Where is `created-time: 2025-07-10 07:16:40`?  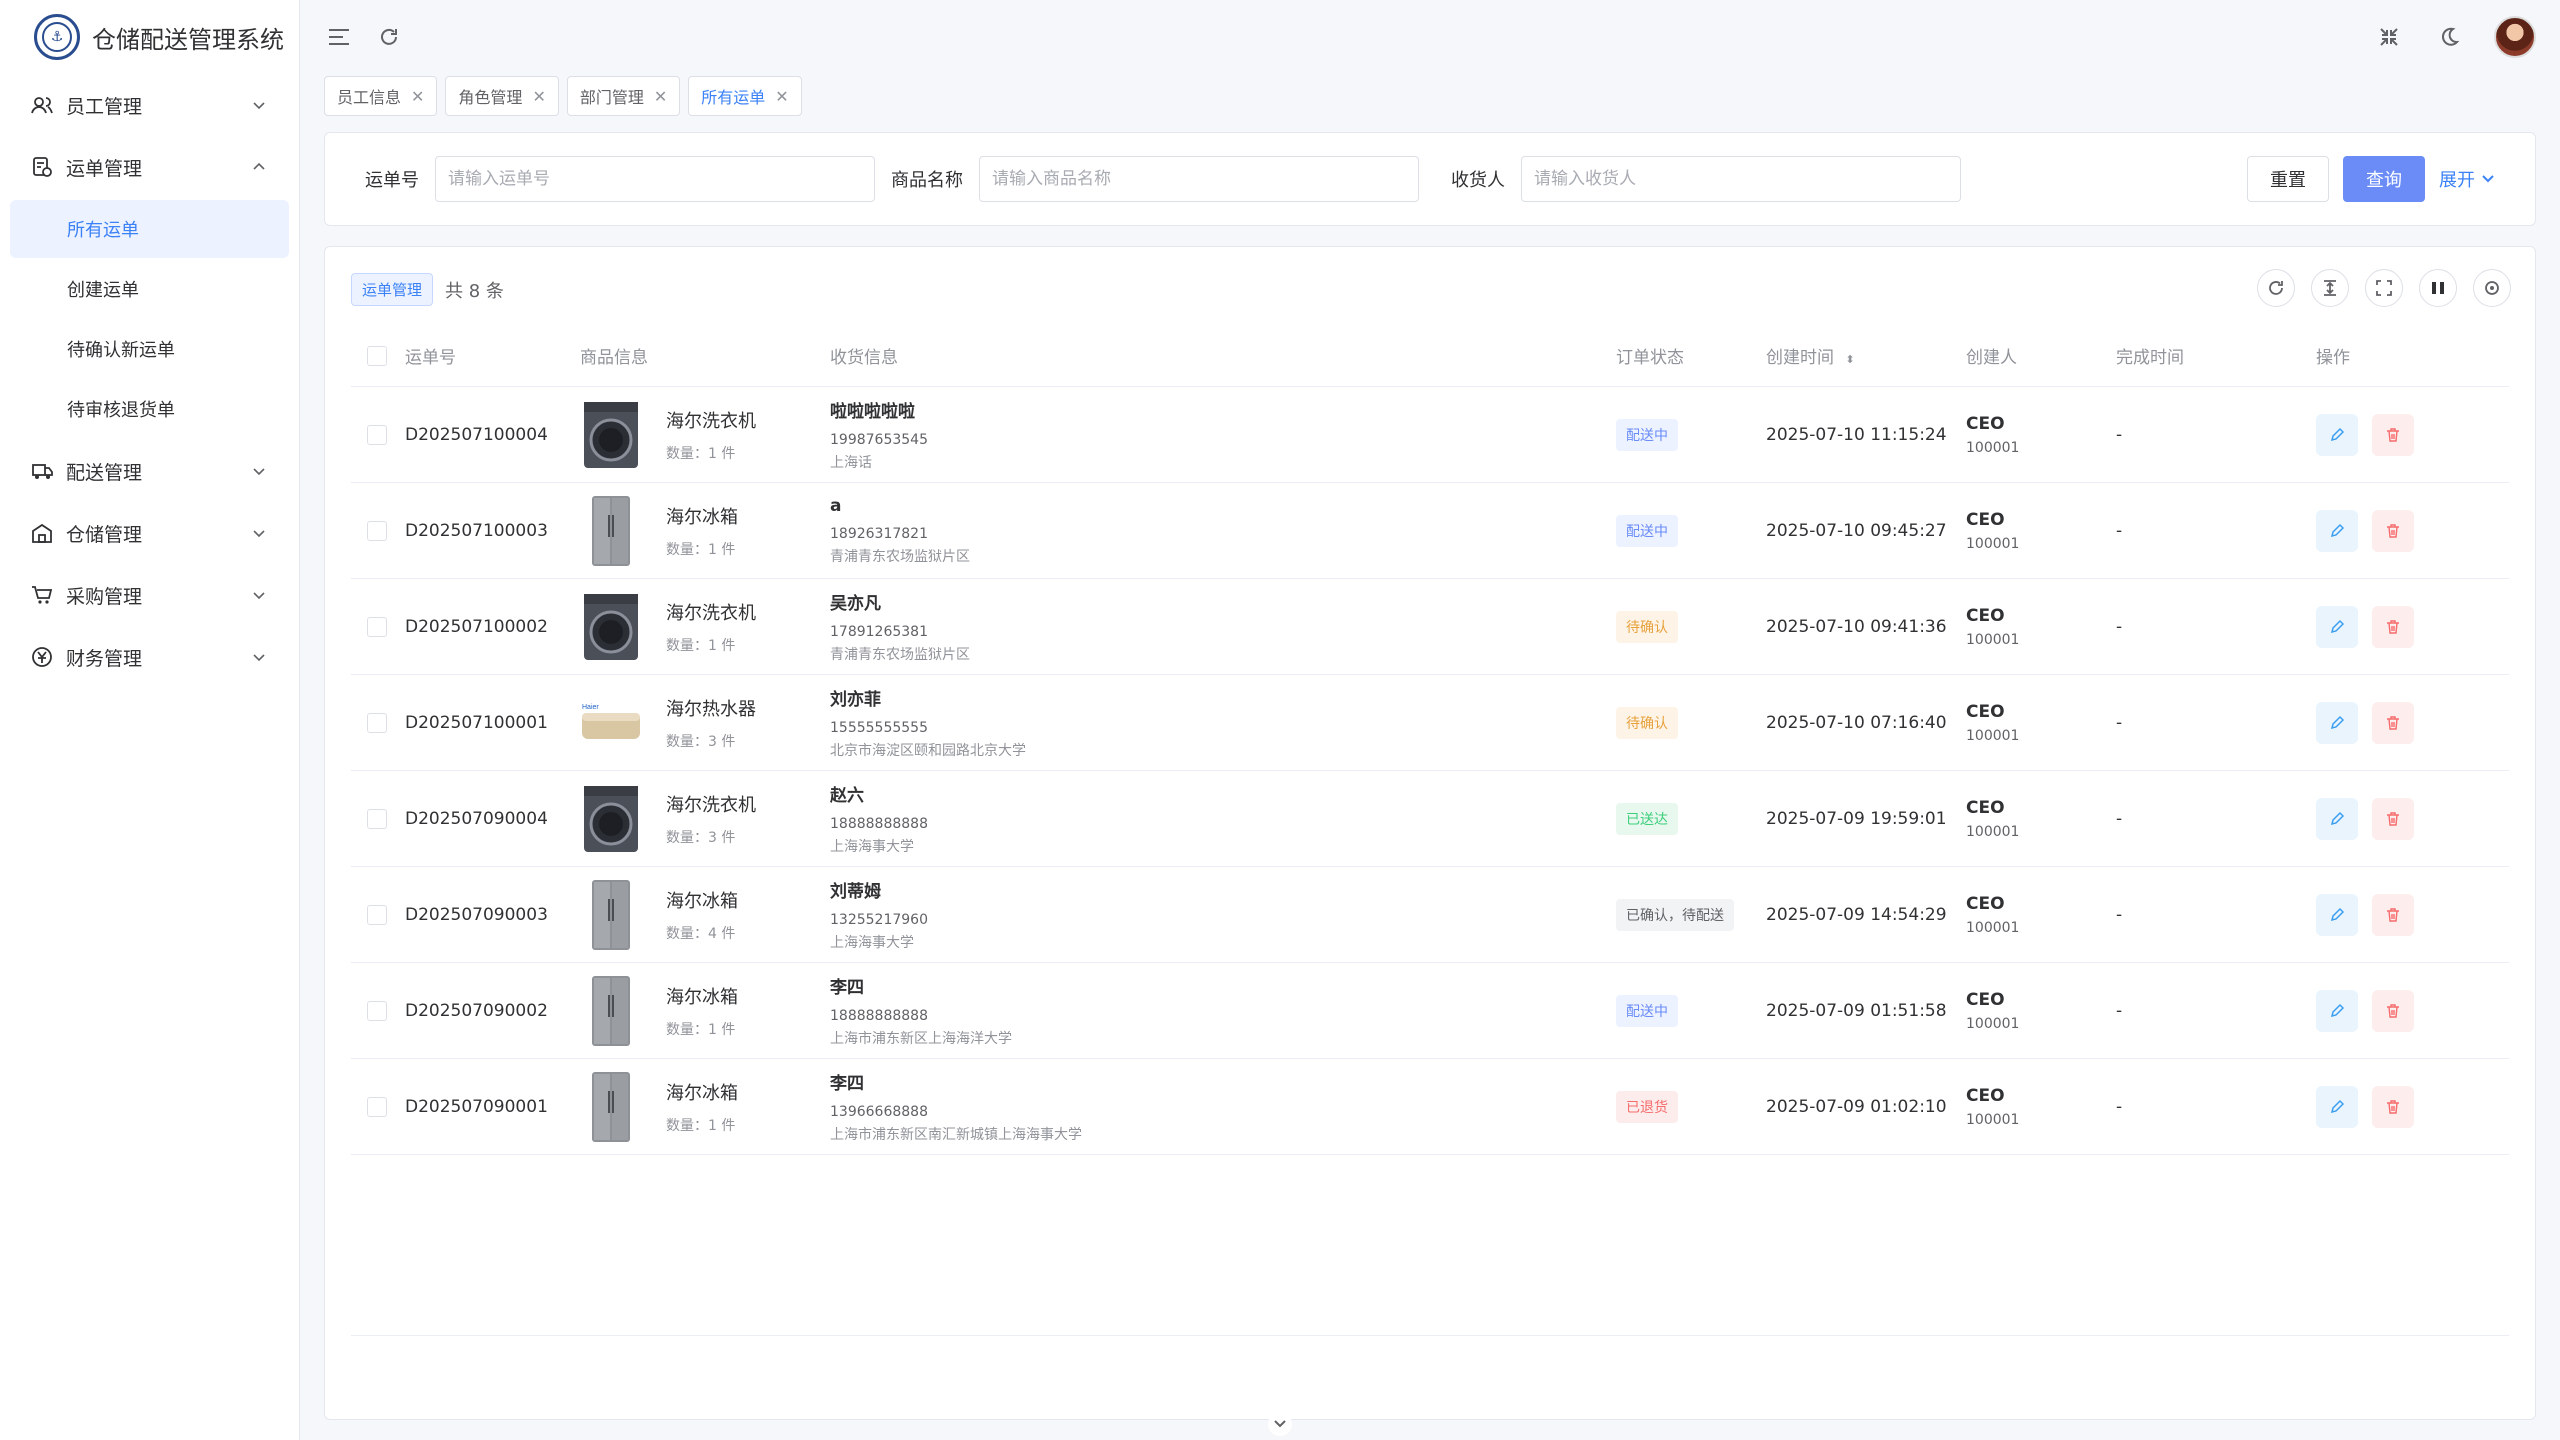
created-time: 2025-07-10 07:16:40 is located at coordinates (1856, 722).